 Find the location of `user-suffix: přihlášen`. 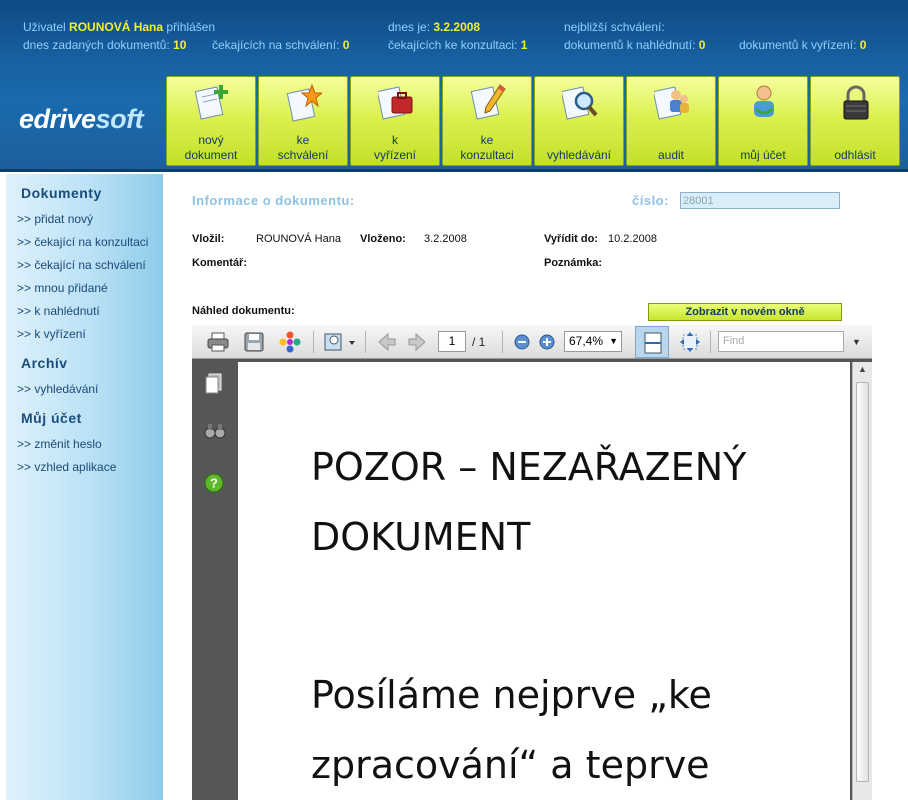

user-suffix: přihlášen is located at coordinates (191, 27).